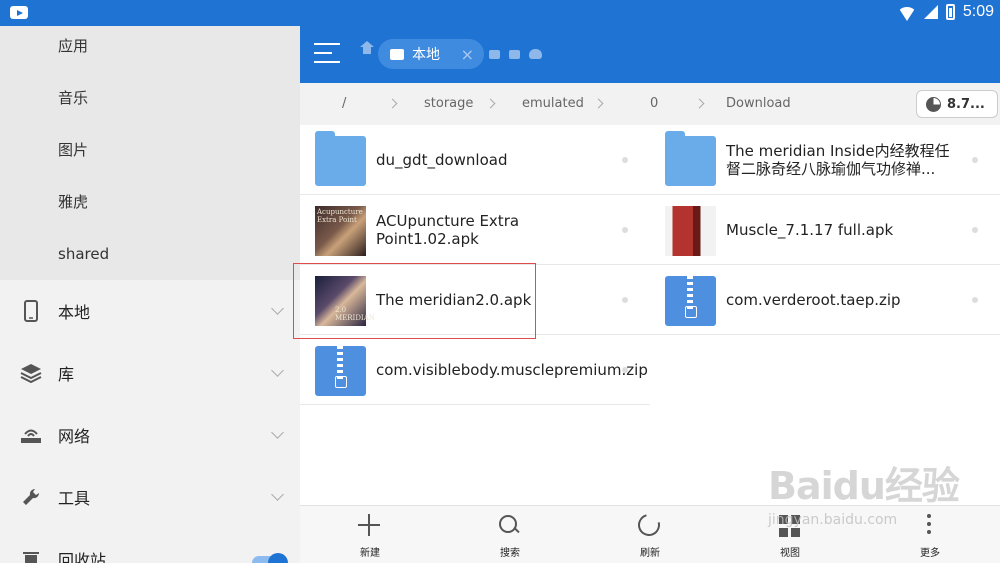  Describe the element at coordinates (150, 52) in the screenshot. I see `submenu-item-apps: 应用` at that location.